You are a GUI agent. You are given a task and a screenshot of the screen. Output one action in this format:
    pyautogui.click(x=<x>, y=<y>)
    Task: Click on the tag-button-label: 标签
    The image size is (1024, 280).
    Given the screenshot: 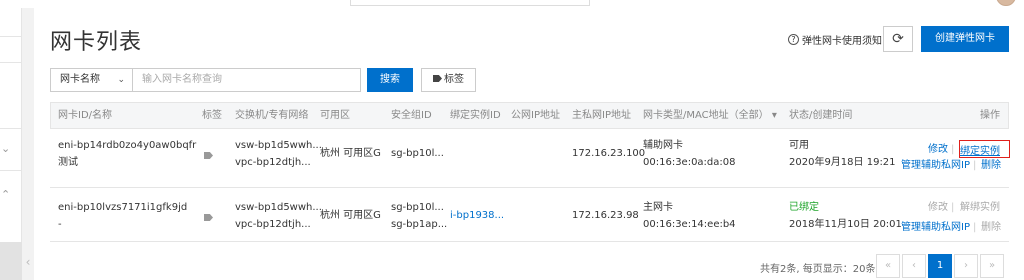 What is the action you would take?
    pyautogui.click(x=454, y=79)
    